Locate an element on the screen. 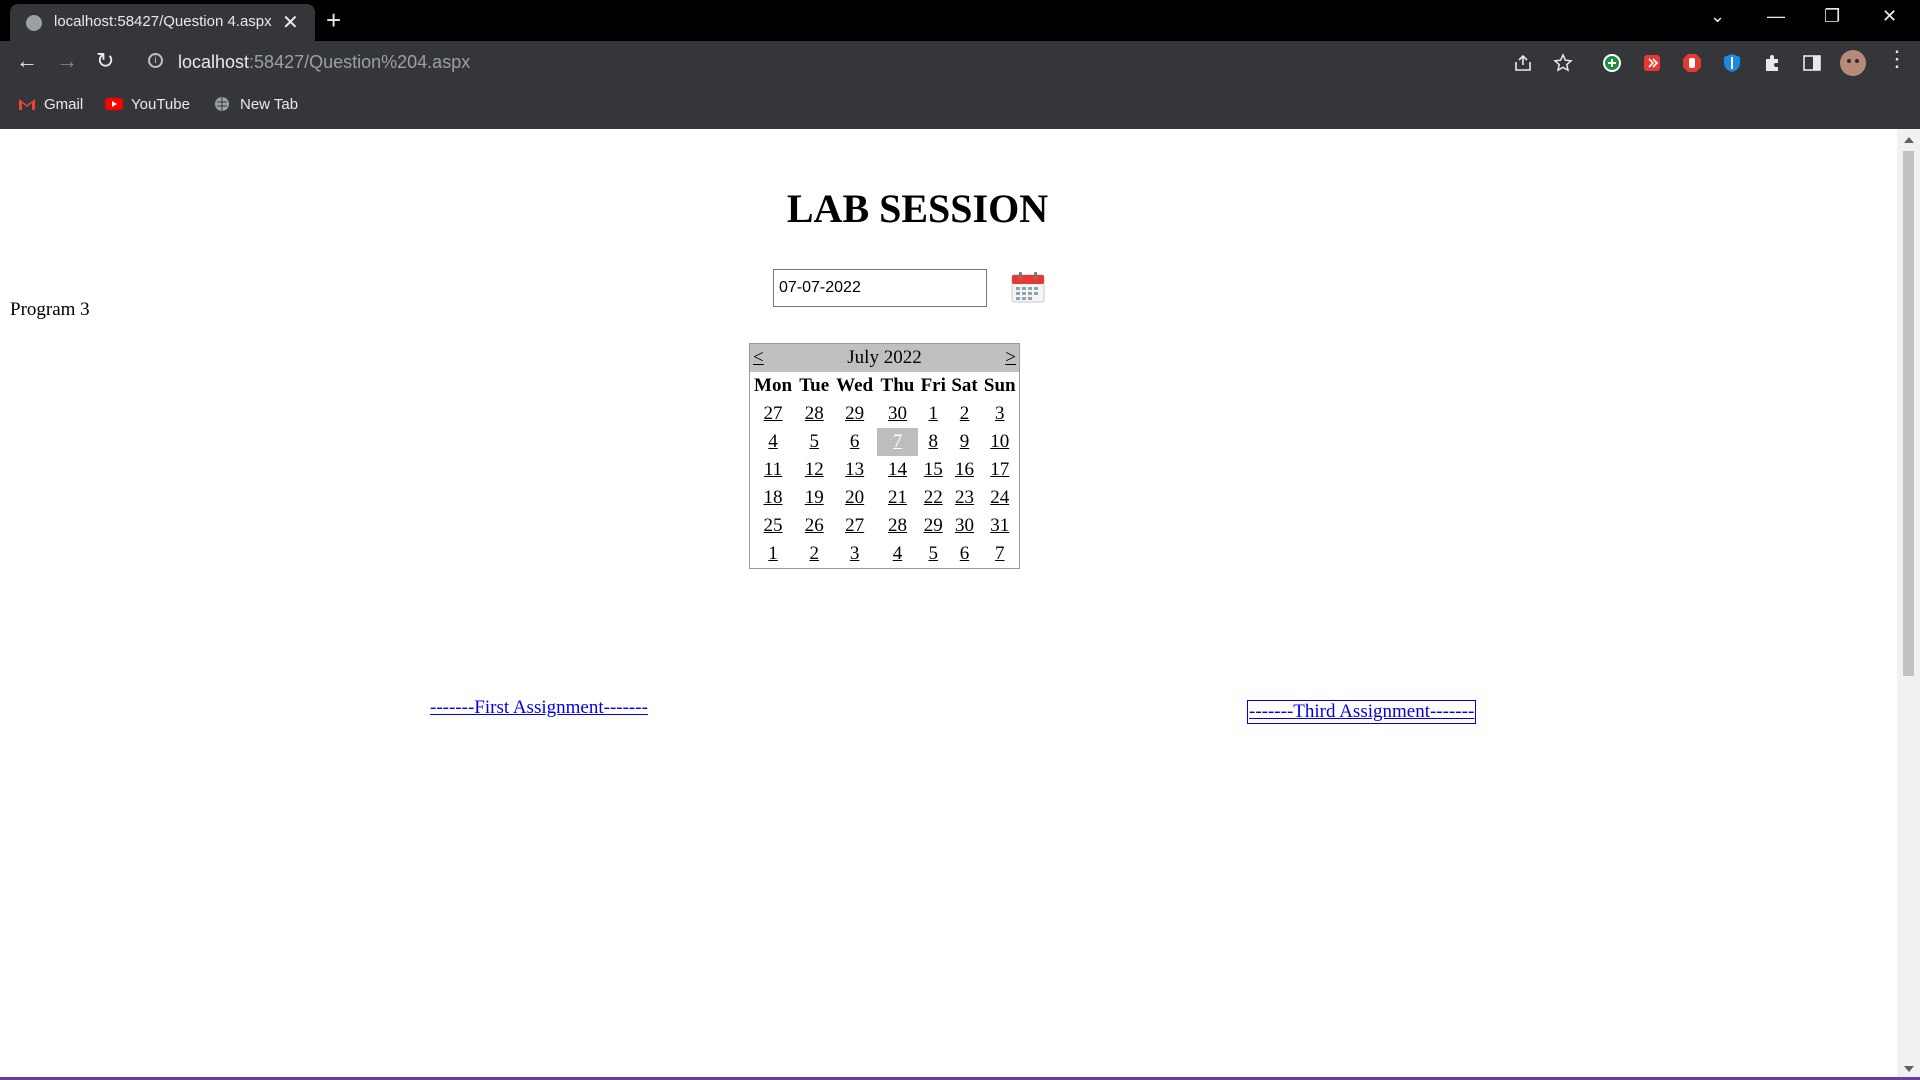 This screenshot has width=1920, height=1080. calendar-day-cell: 11 is located at coordinates (773, 470).